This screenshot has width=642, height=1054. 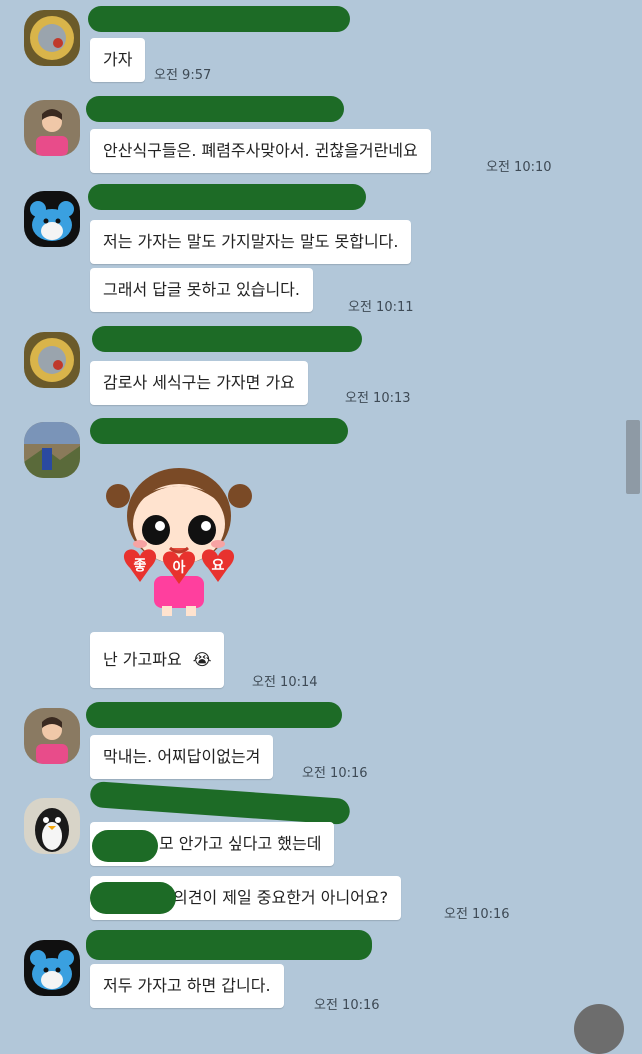 I want to click on message-time: 오전 10:14, so click(x=285, y=682).